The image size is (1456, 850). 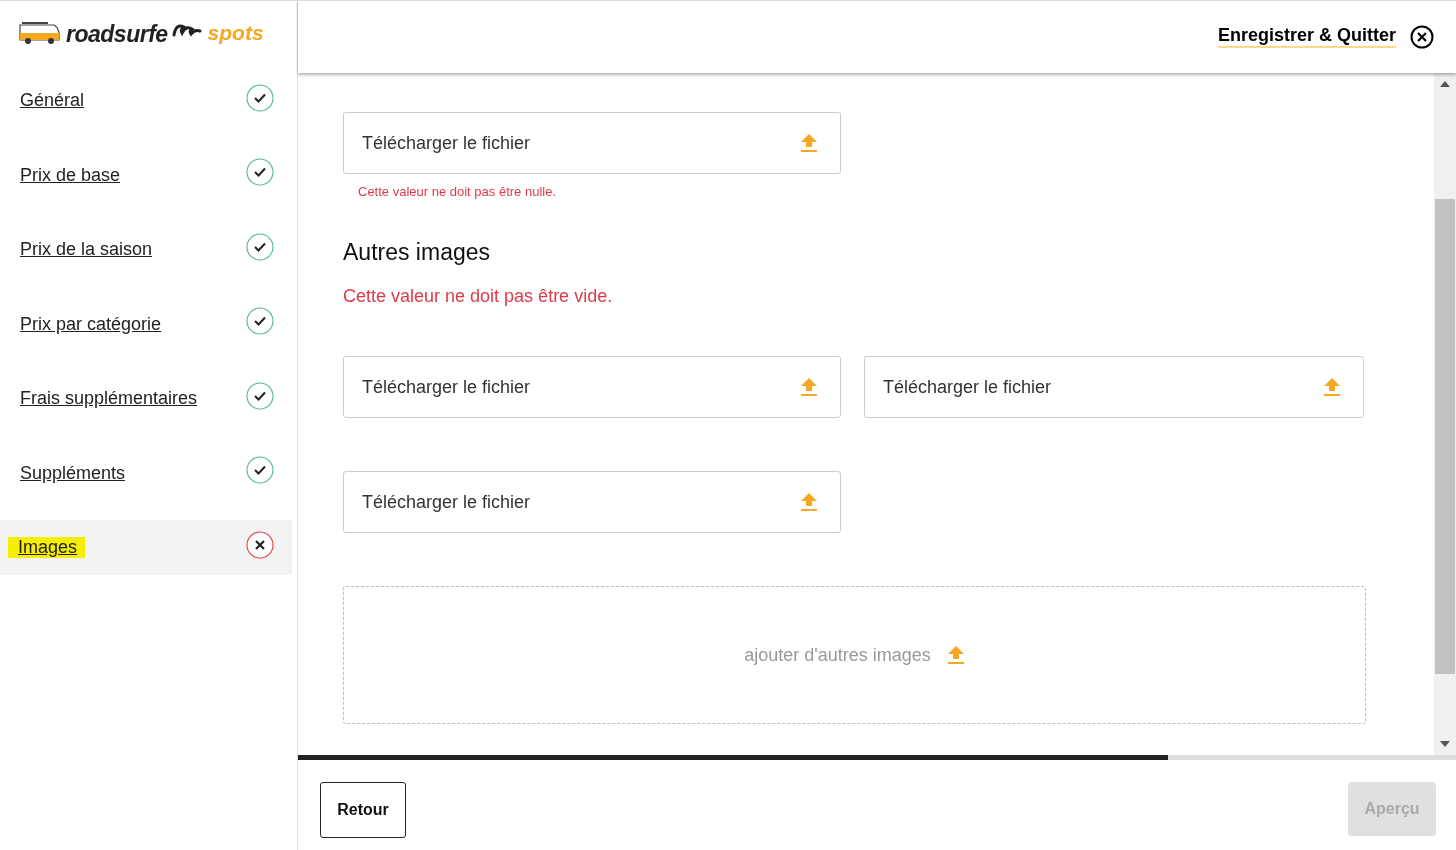 I want to click on sidebar-item: Prix de la saison, so click(x=146, y=249).